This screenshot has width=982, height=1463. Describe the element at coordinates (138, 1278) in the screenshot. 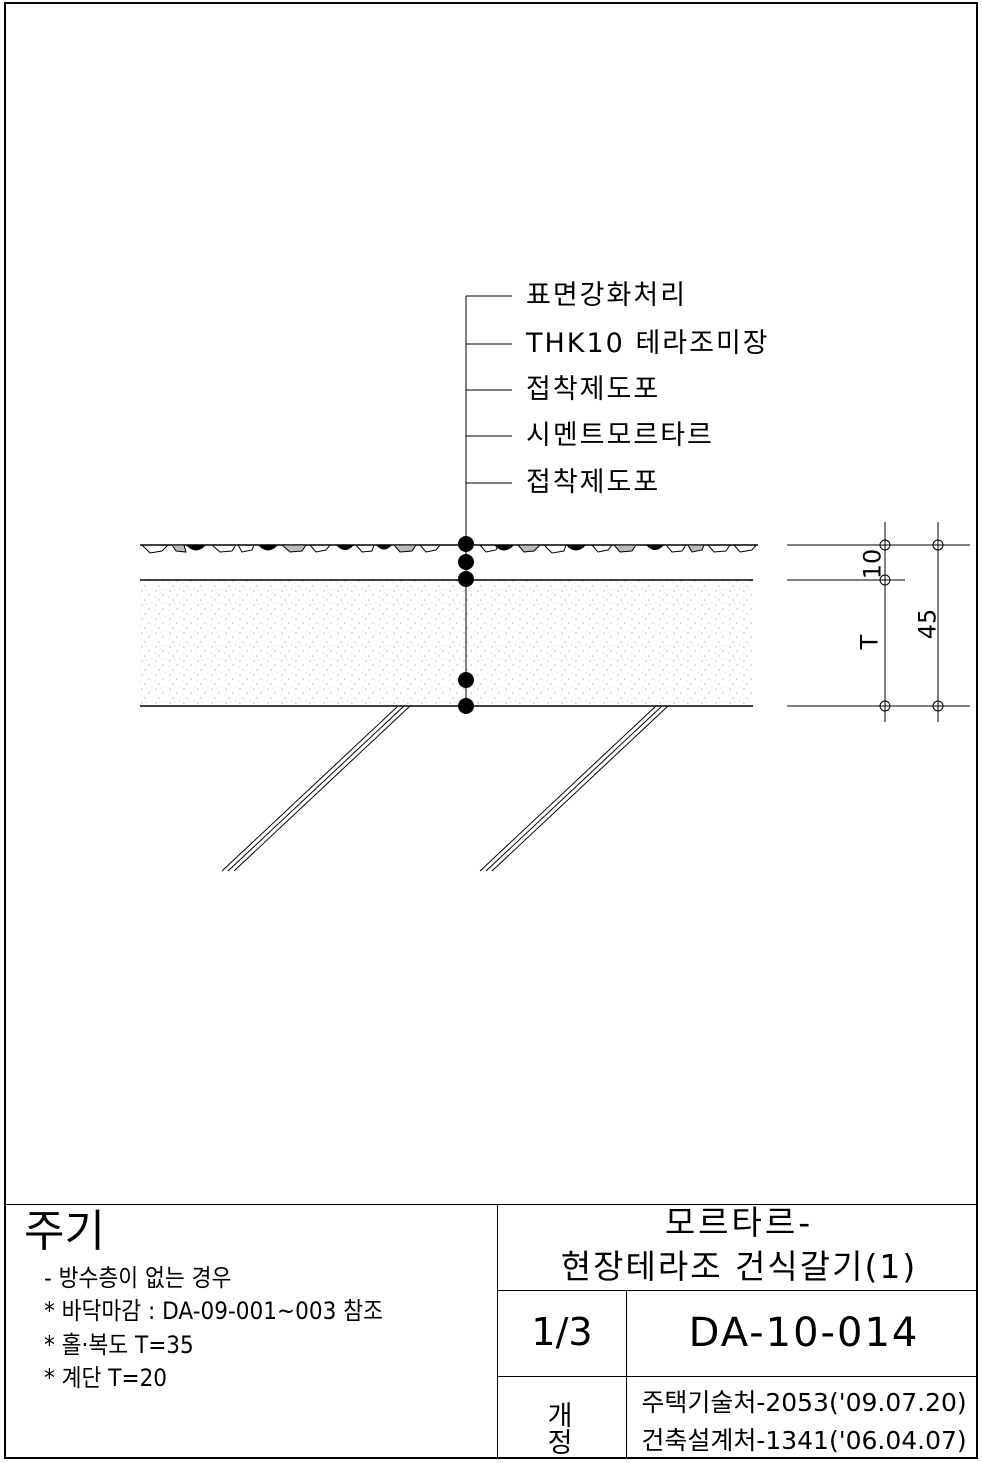

I see `note-item: - 방수층이 없는 경우` at that location.